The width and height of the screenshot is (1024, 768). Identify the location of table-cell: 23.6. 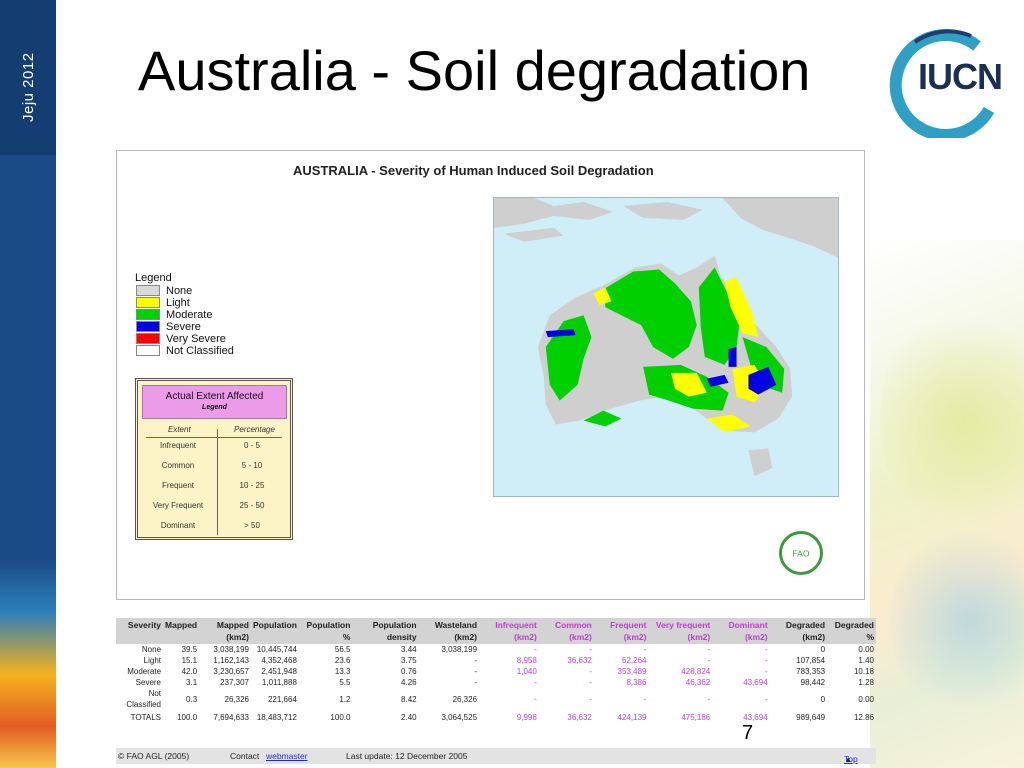
(342, 660).